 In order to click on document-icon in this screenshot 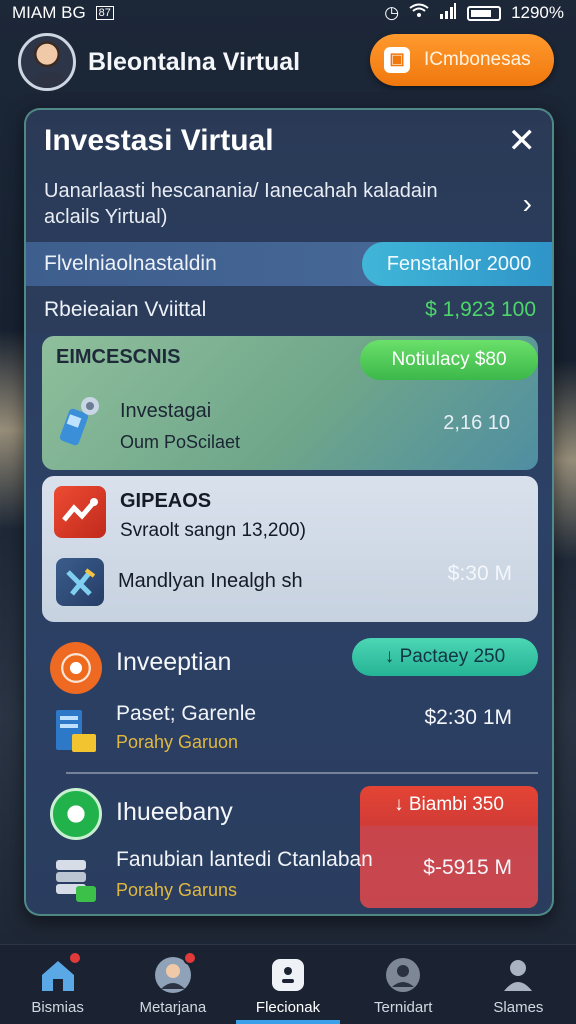, I will do `click(76, 731)`.